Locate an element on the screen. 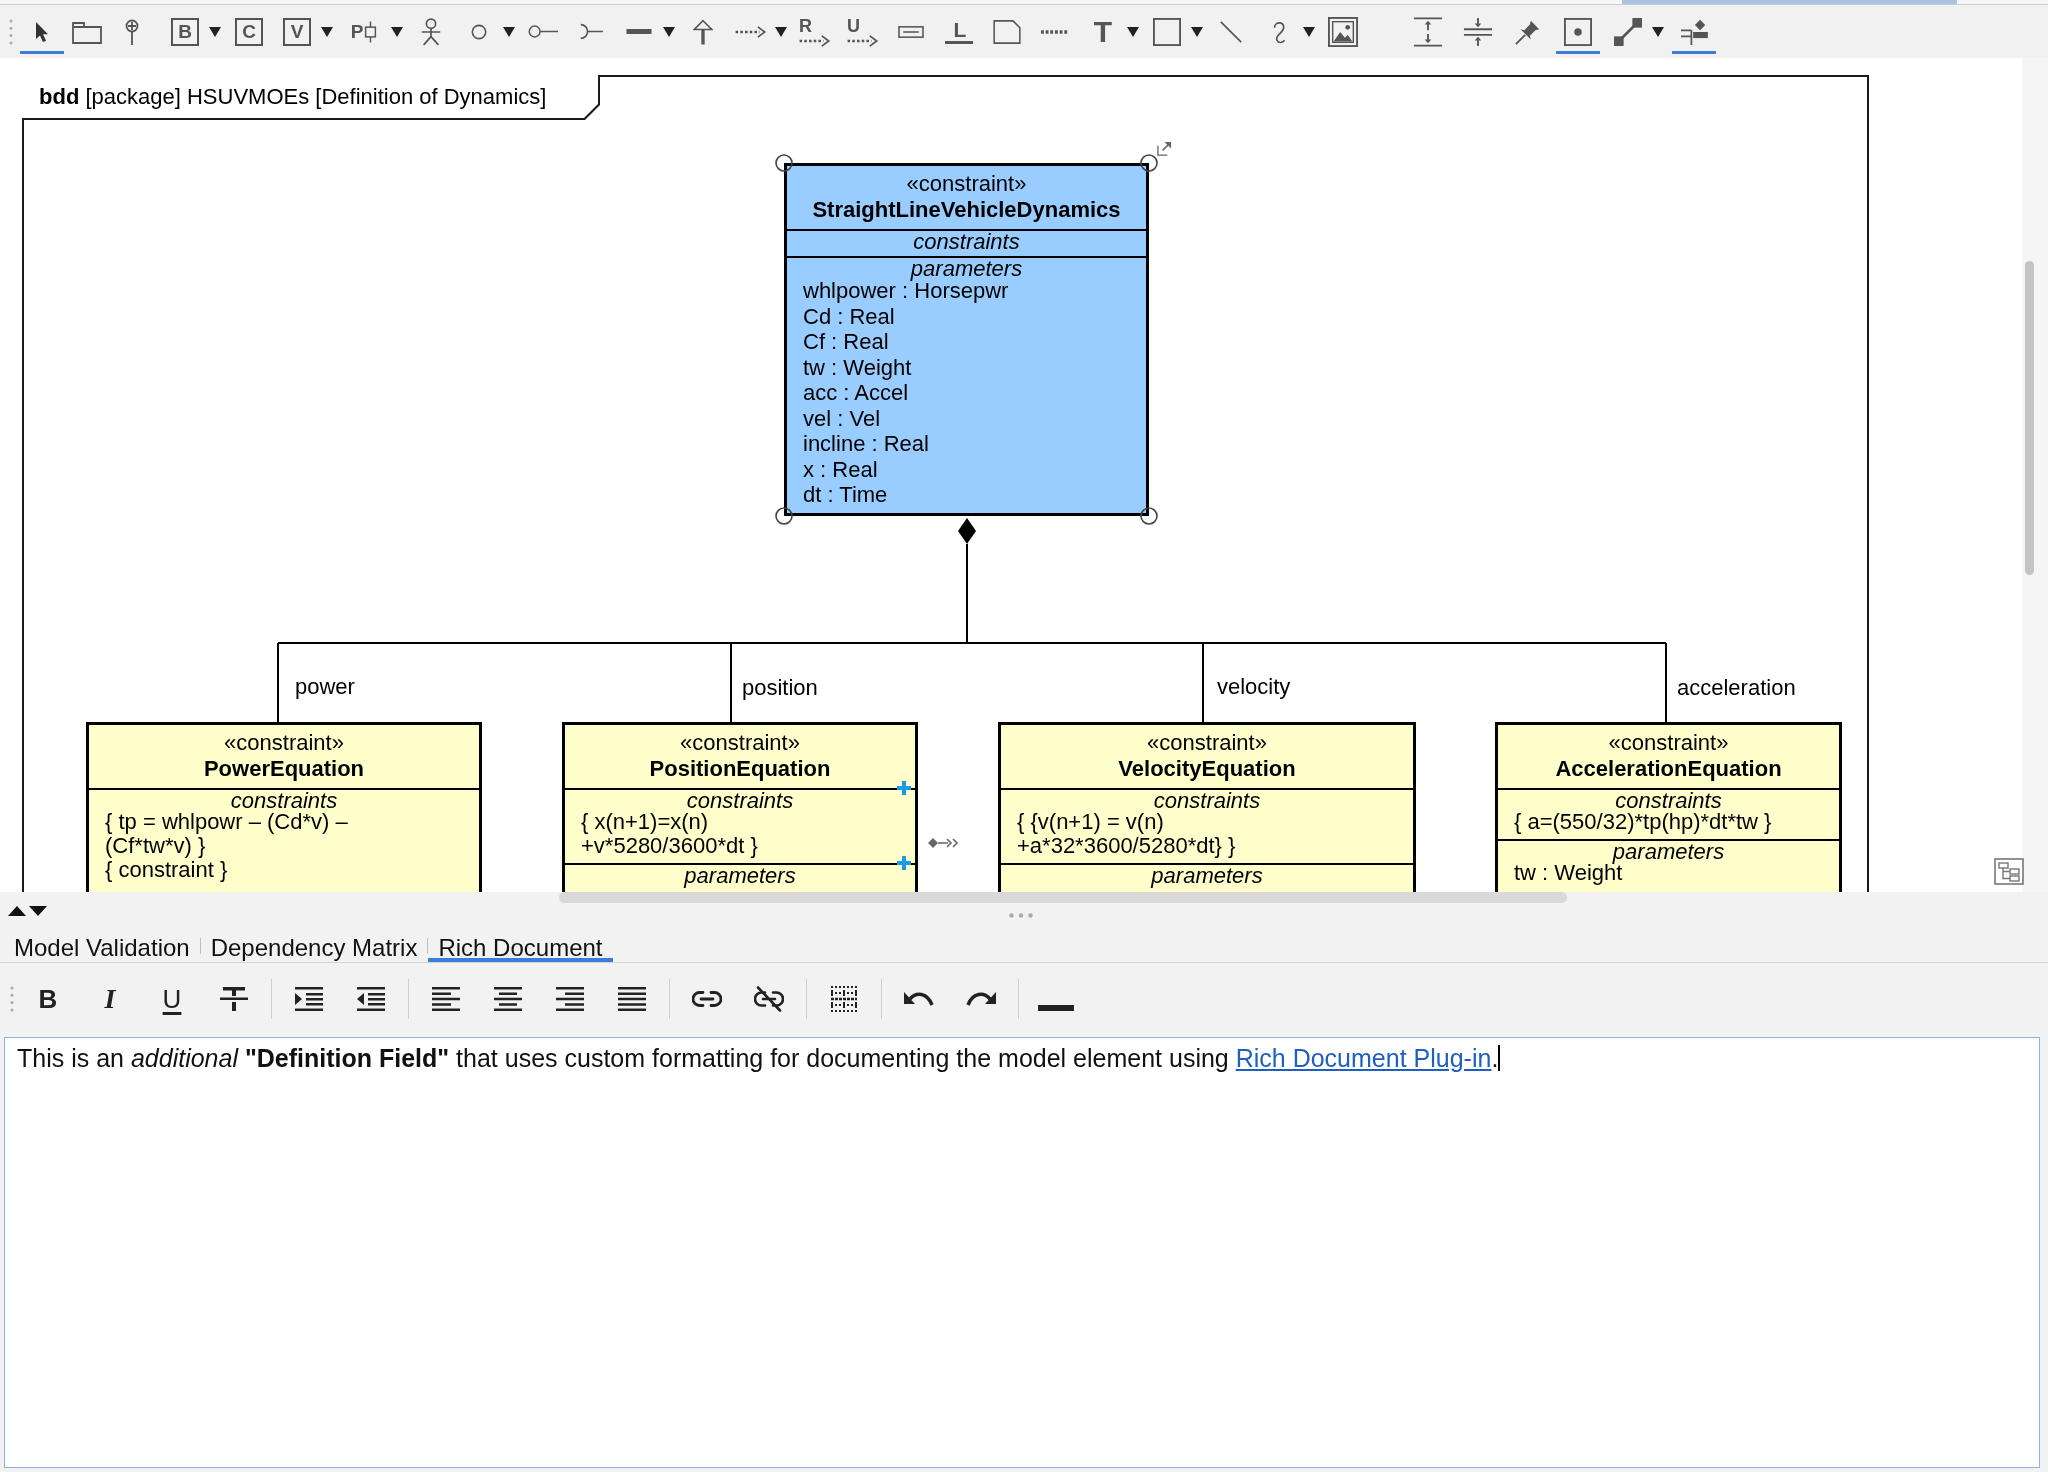  role-label: power is located at coordinates (325, 687).